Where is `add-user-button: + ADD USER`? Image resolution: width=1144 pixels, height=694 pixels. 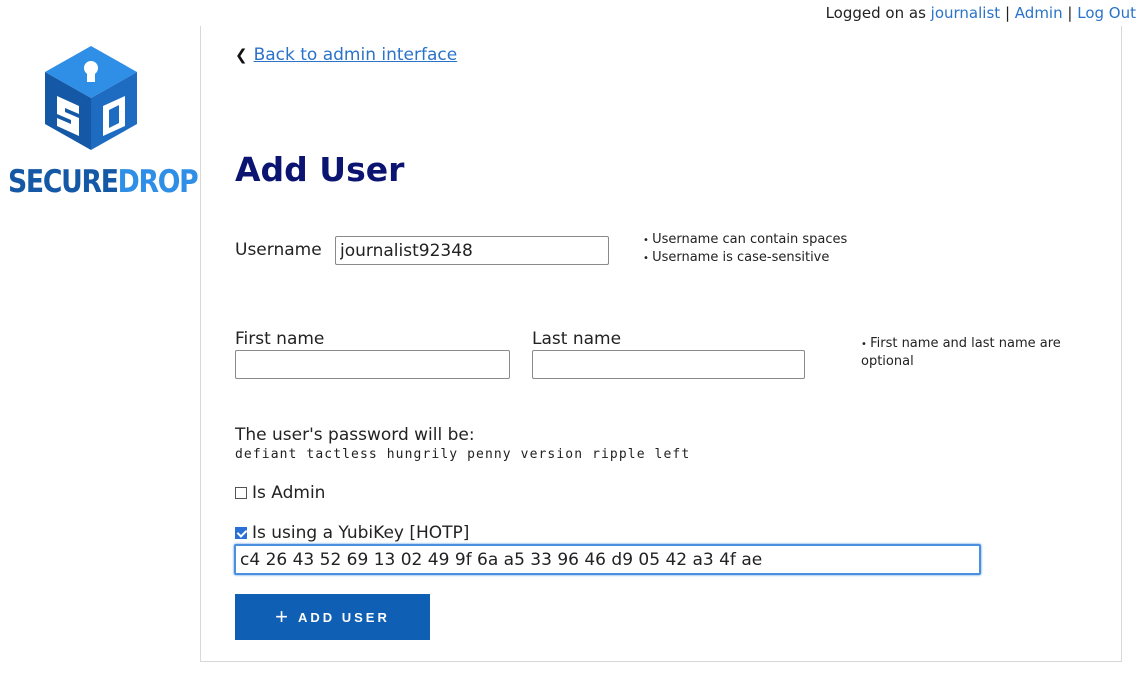 add-user-button: + ADD USER is located at coordinates (332, 617).